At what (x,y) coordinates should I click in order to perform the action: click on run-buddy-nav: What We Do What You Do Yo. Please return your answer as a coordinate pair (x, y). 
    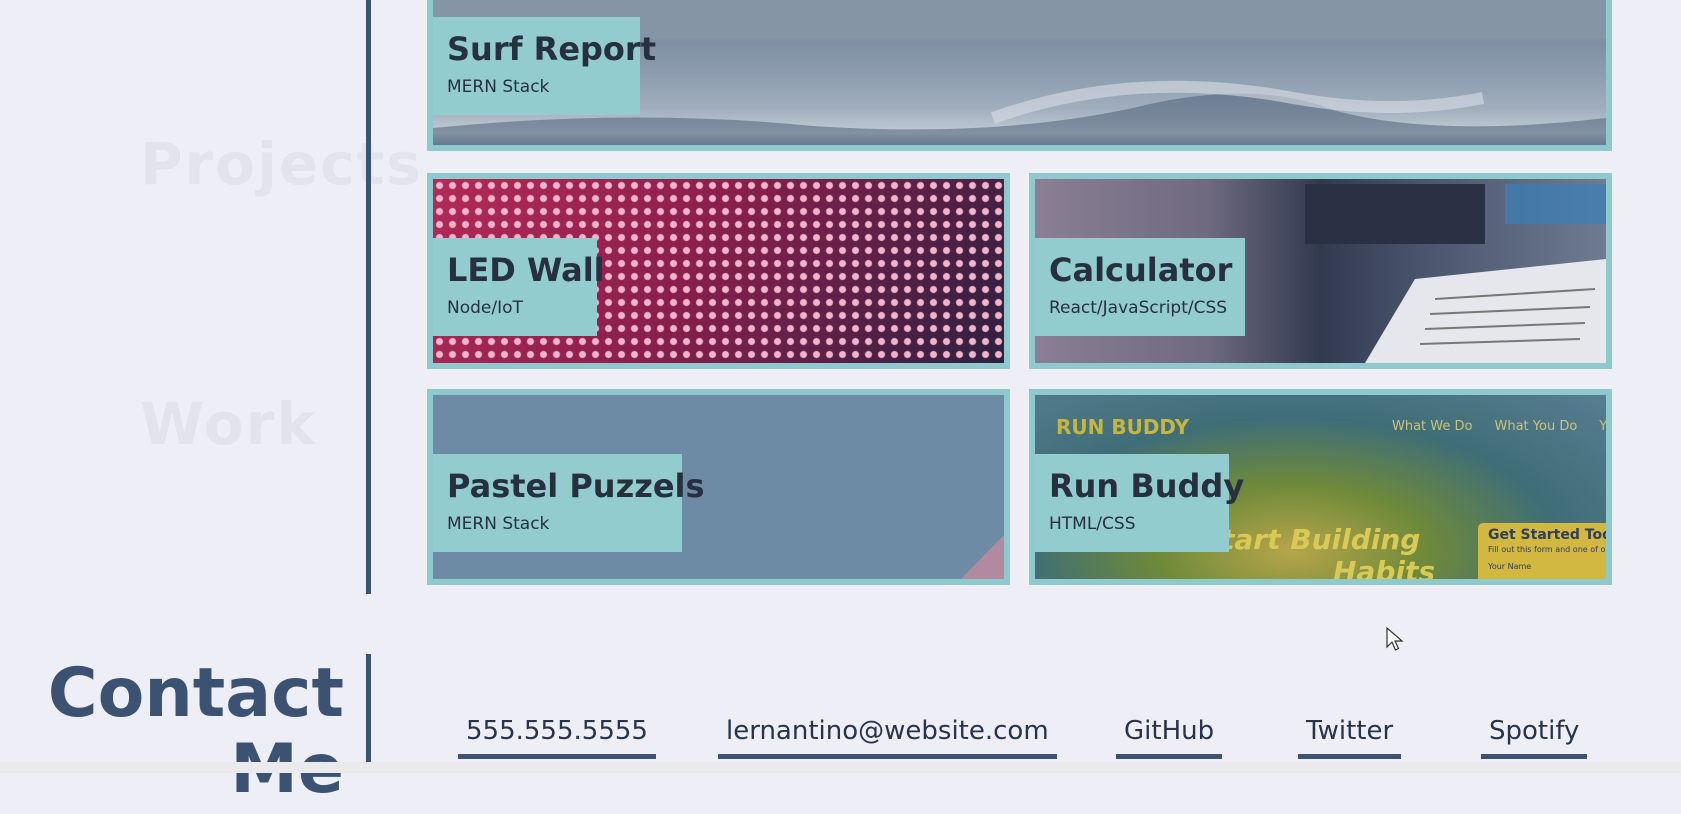
    Looking at the image, I should click on (1499, 426).